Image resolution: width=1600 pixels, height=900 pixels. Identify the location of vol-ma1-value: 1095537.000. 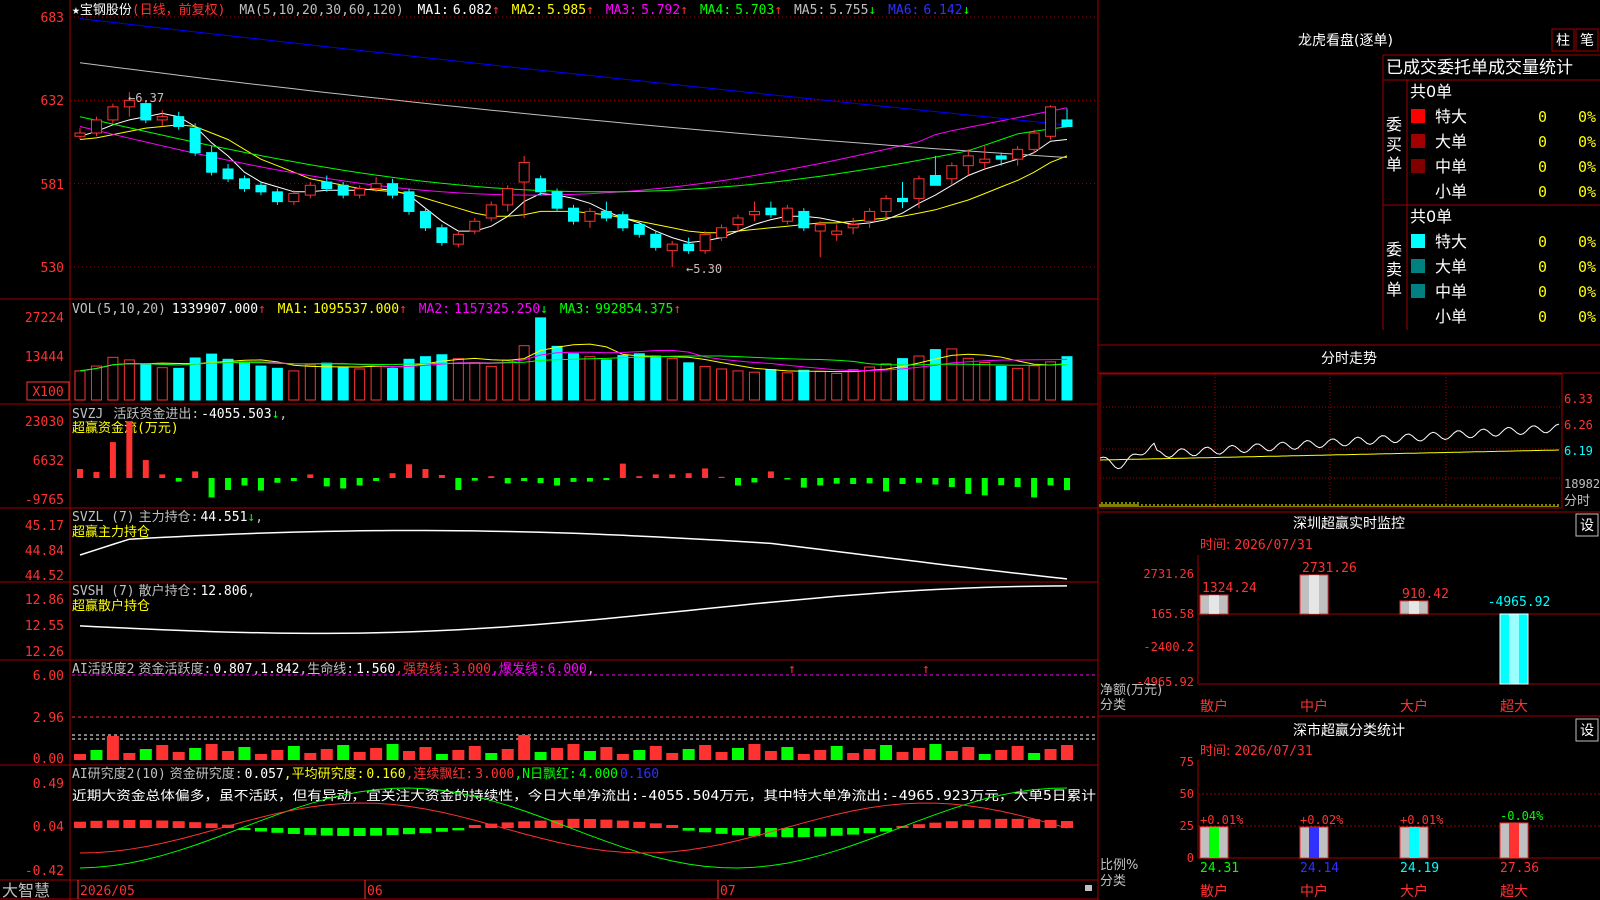
(356, 309).